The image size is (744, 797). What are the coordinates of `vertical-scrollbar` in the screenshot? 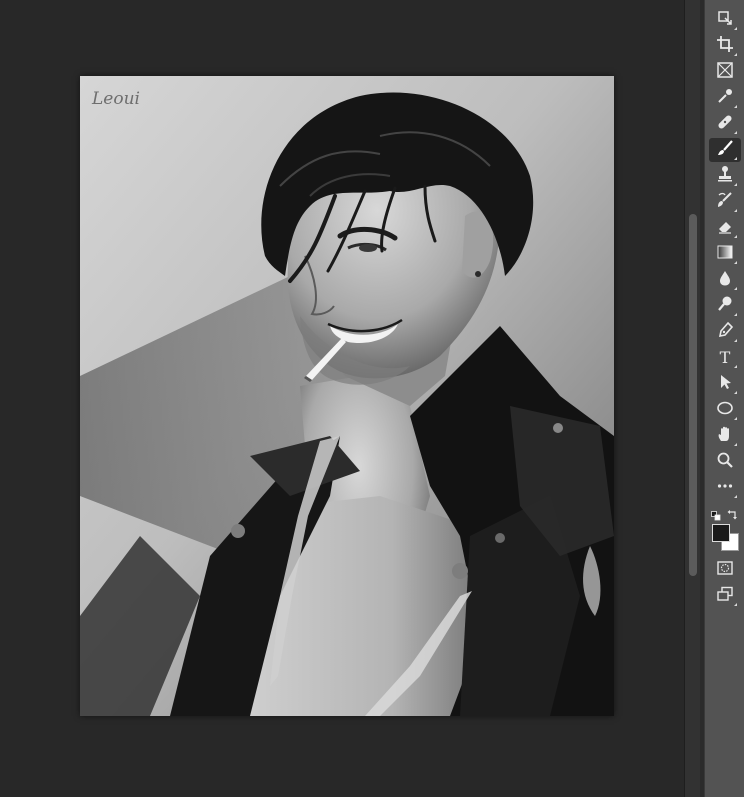 It's located at (692, 398).